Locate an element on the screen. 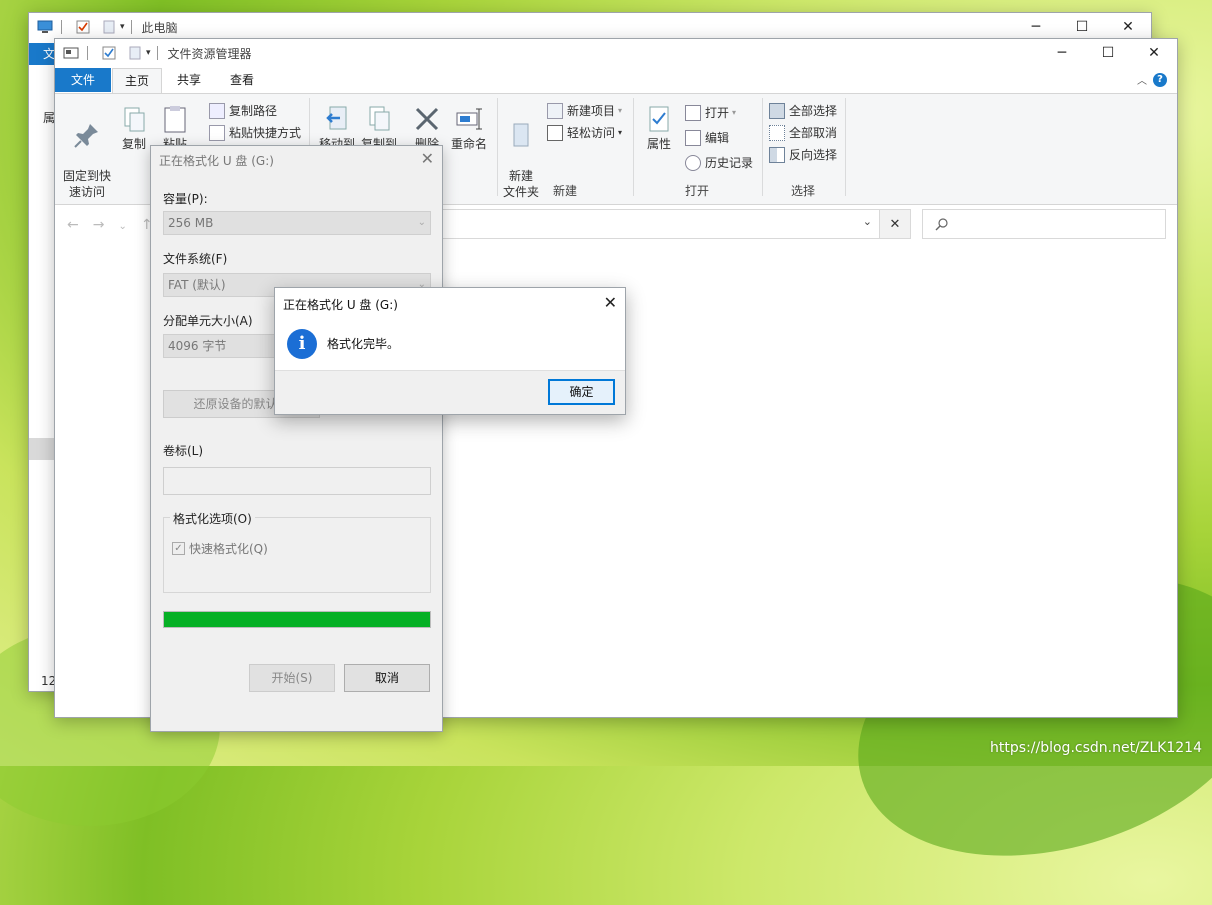  allocation-unit-label: 分配单元大小(A) is located at coordinates (208, 321).